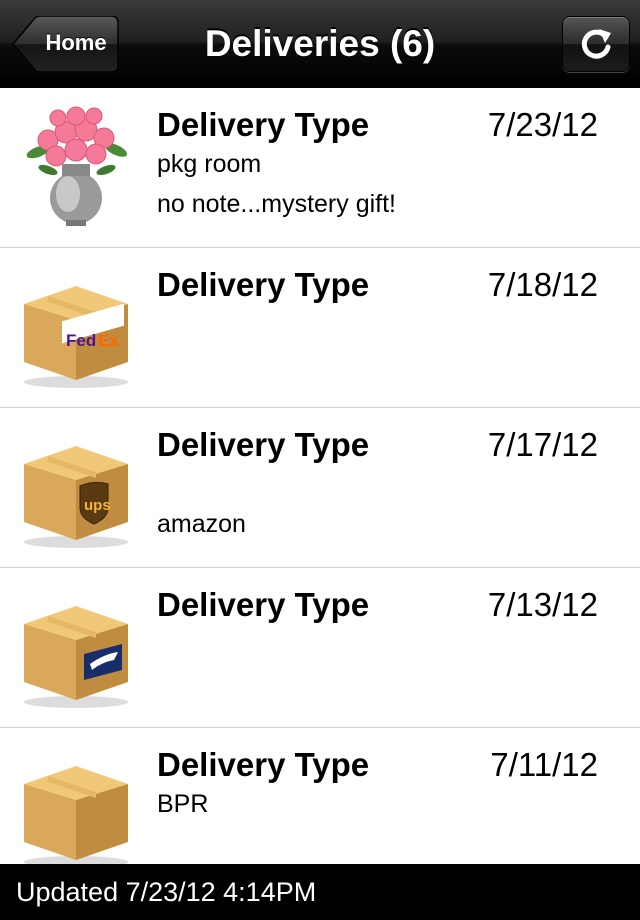 Image resolution: width=640 pixels, height=920 pixels. I want to click on delivery-note: amazon, so click(201, 524).